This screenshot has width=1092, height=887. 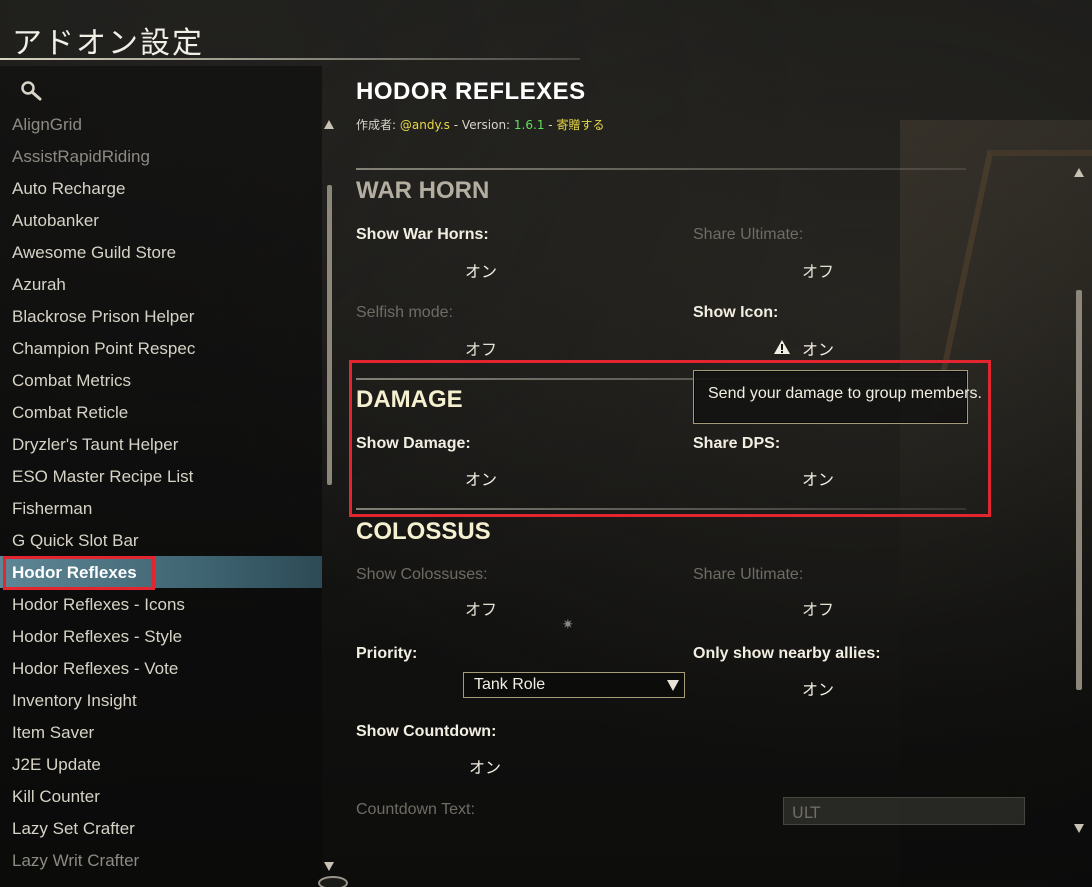 I want to click on sidebar-scroll-up-icon, so click(x=329, y=124).